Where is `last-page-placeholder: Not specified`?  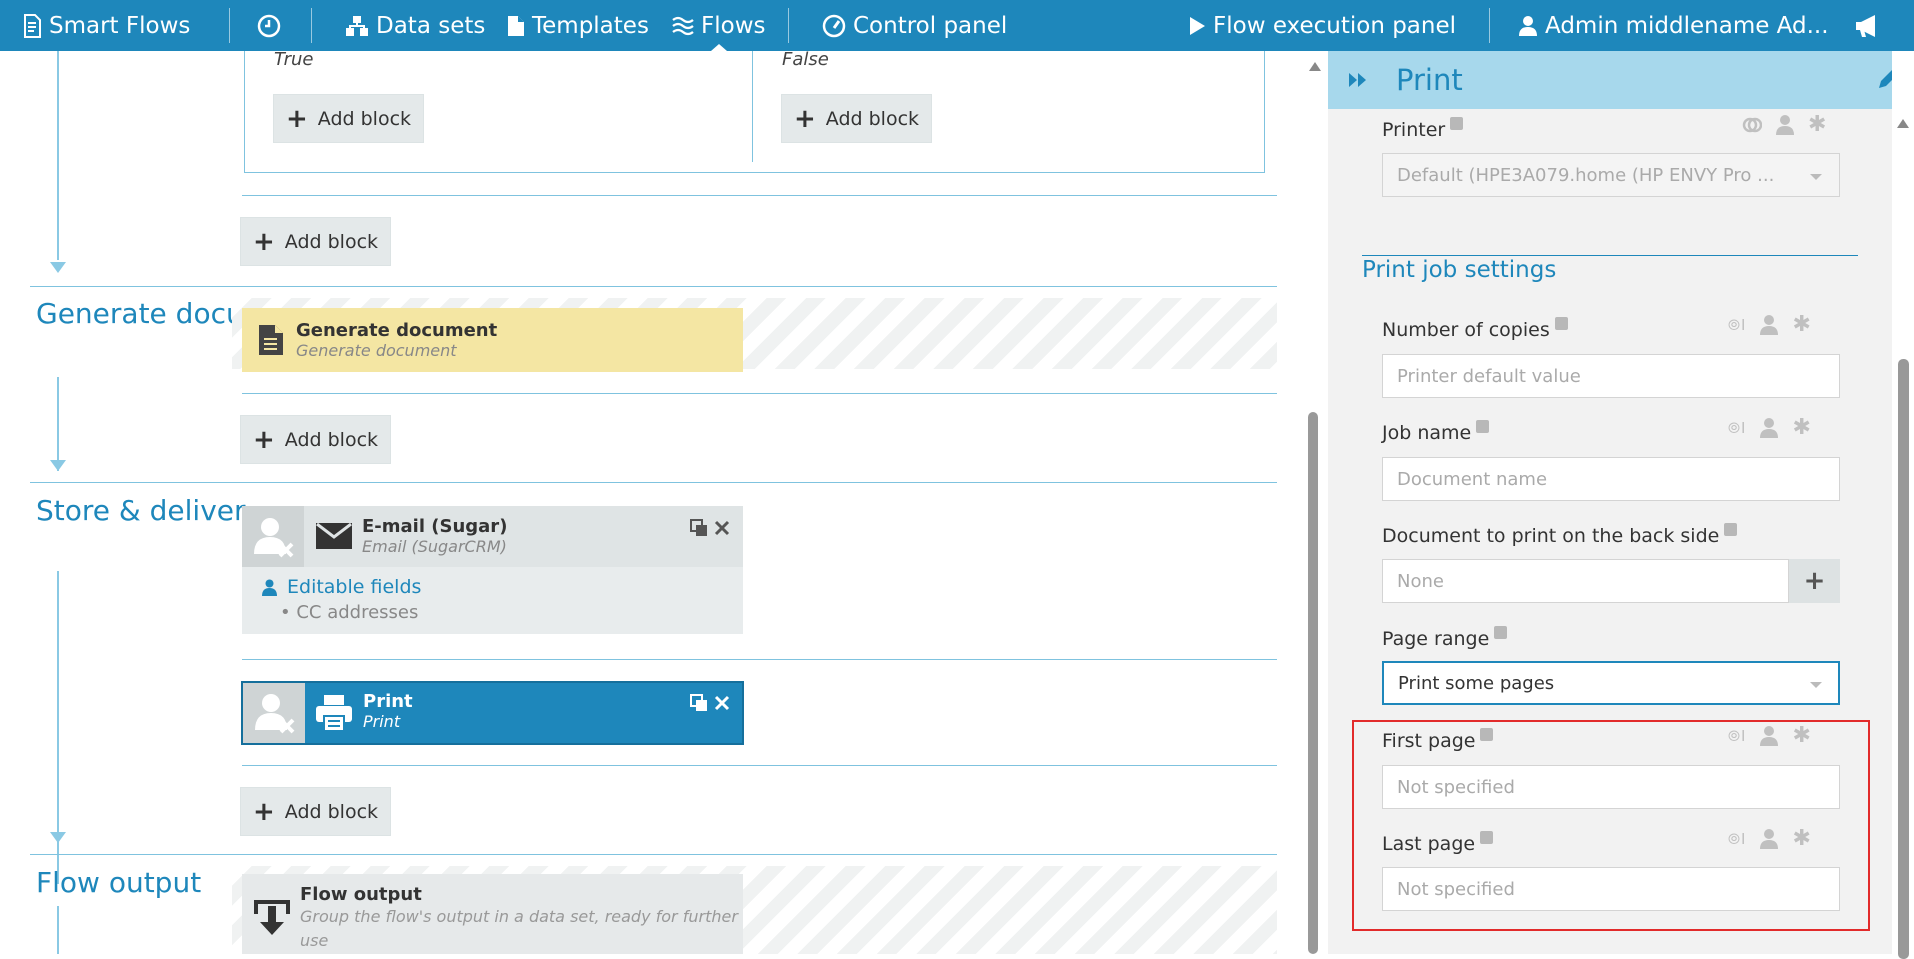 last-page-placeholder: Not specified is located at coordinates (1456, 889).